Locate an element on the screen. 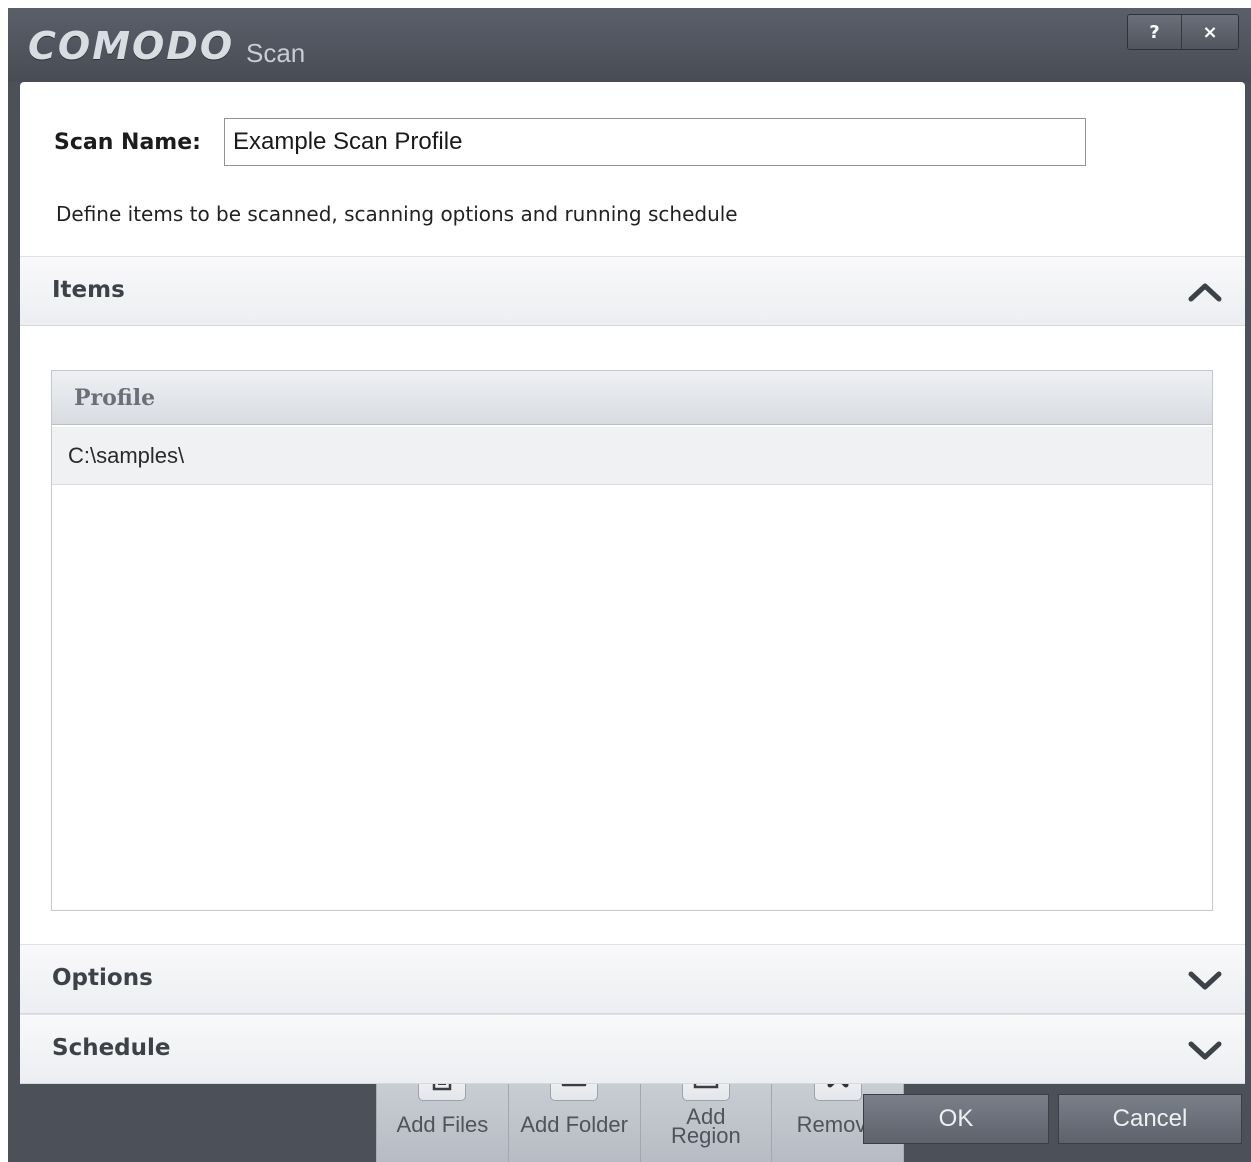 This screenshot has height=1162, width=1251. title-bar: COMODO Scan ? × is located at coordinates (629, 45).